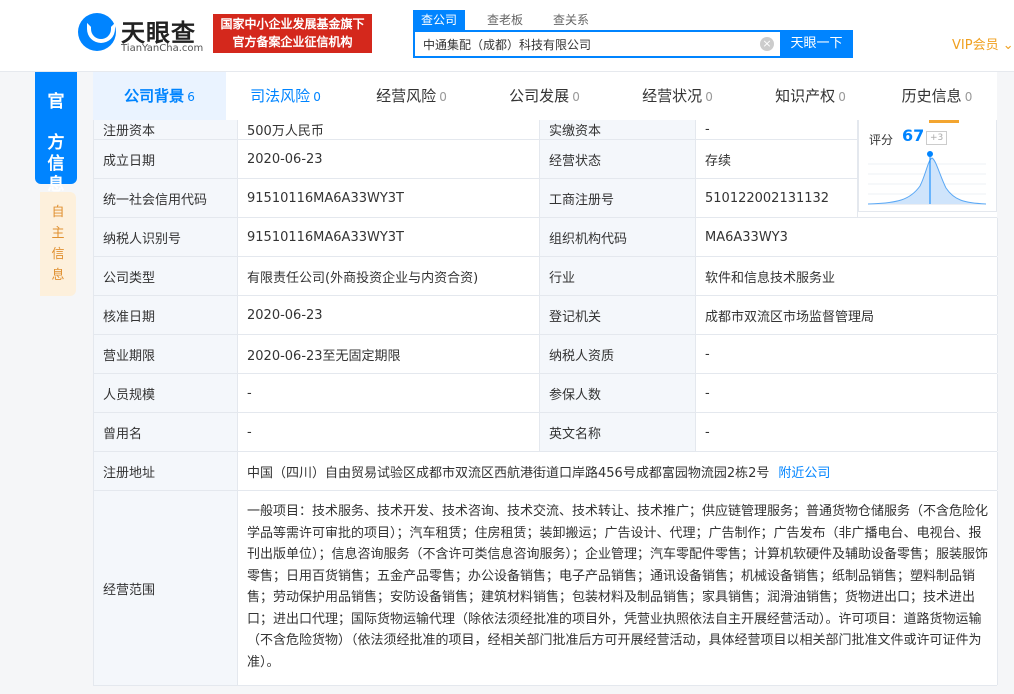  I want to click on field-value: 成都市双流区市场监督管理局, so click(847, 315).